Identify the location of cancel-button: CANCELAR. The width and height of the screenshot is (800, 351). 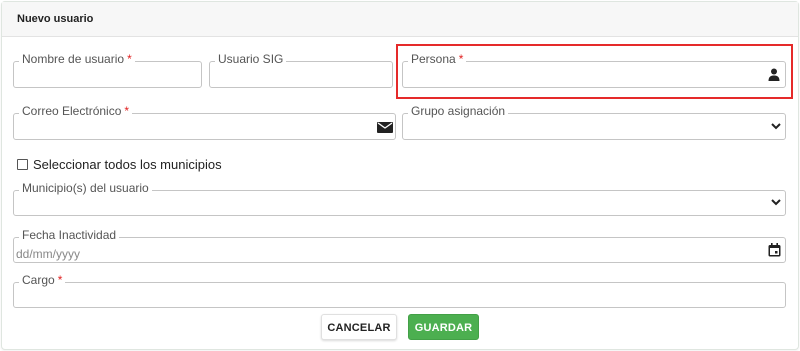
(359, 327).